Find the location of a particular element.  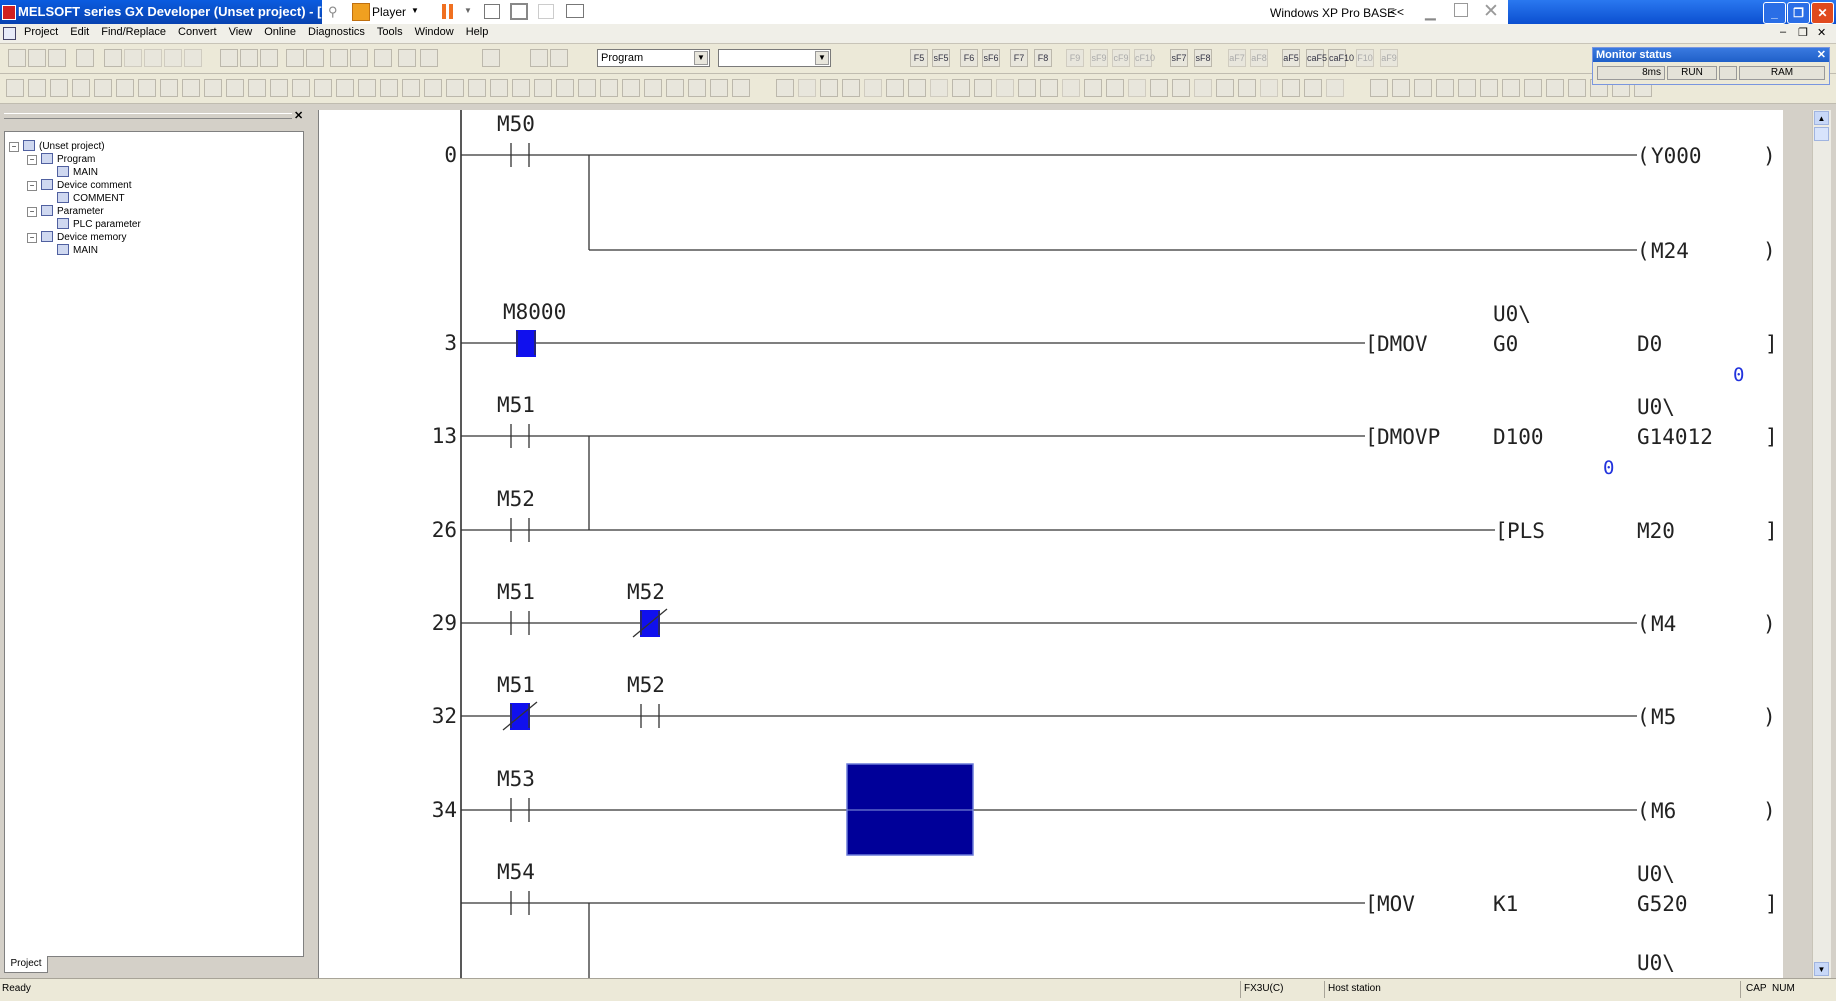

pause-dropdown-icon: ▼ is located at coordinates (468, 10).